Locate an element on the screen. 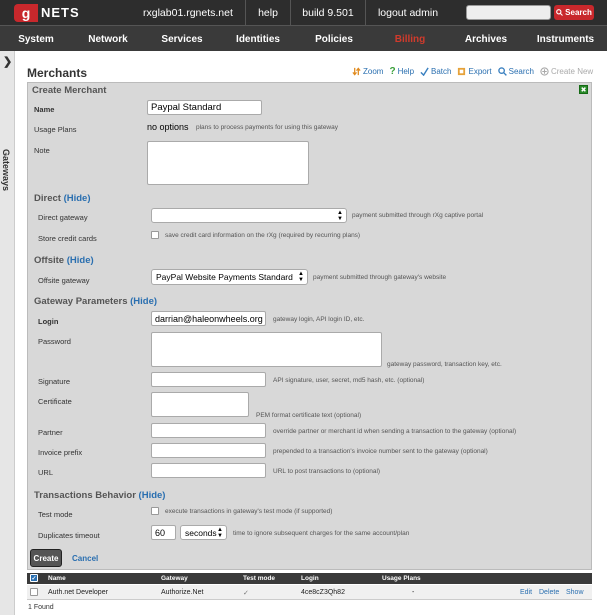 This screenshot has width=607, height=615. search-tool-label: Search is located at coordinates (521, 71).